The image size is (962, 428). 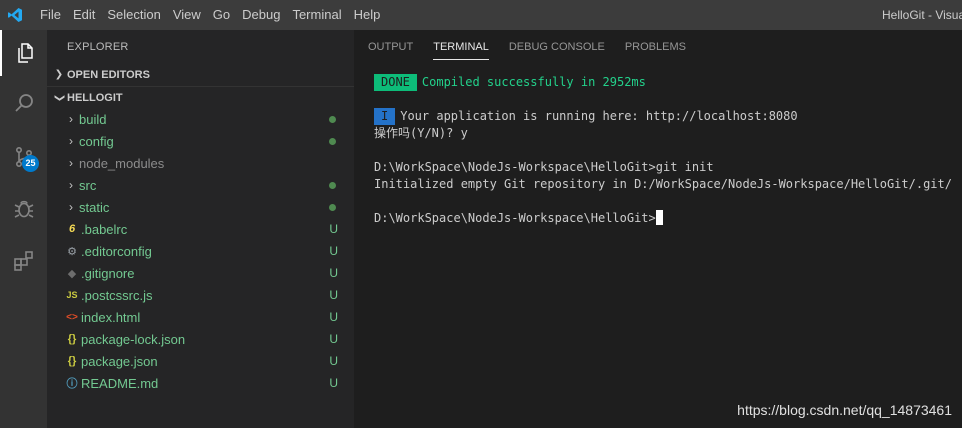 I want to click on extensions-activity-button, so click(x=23, y=261).